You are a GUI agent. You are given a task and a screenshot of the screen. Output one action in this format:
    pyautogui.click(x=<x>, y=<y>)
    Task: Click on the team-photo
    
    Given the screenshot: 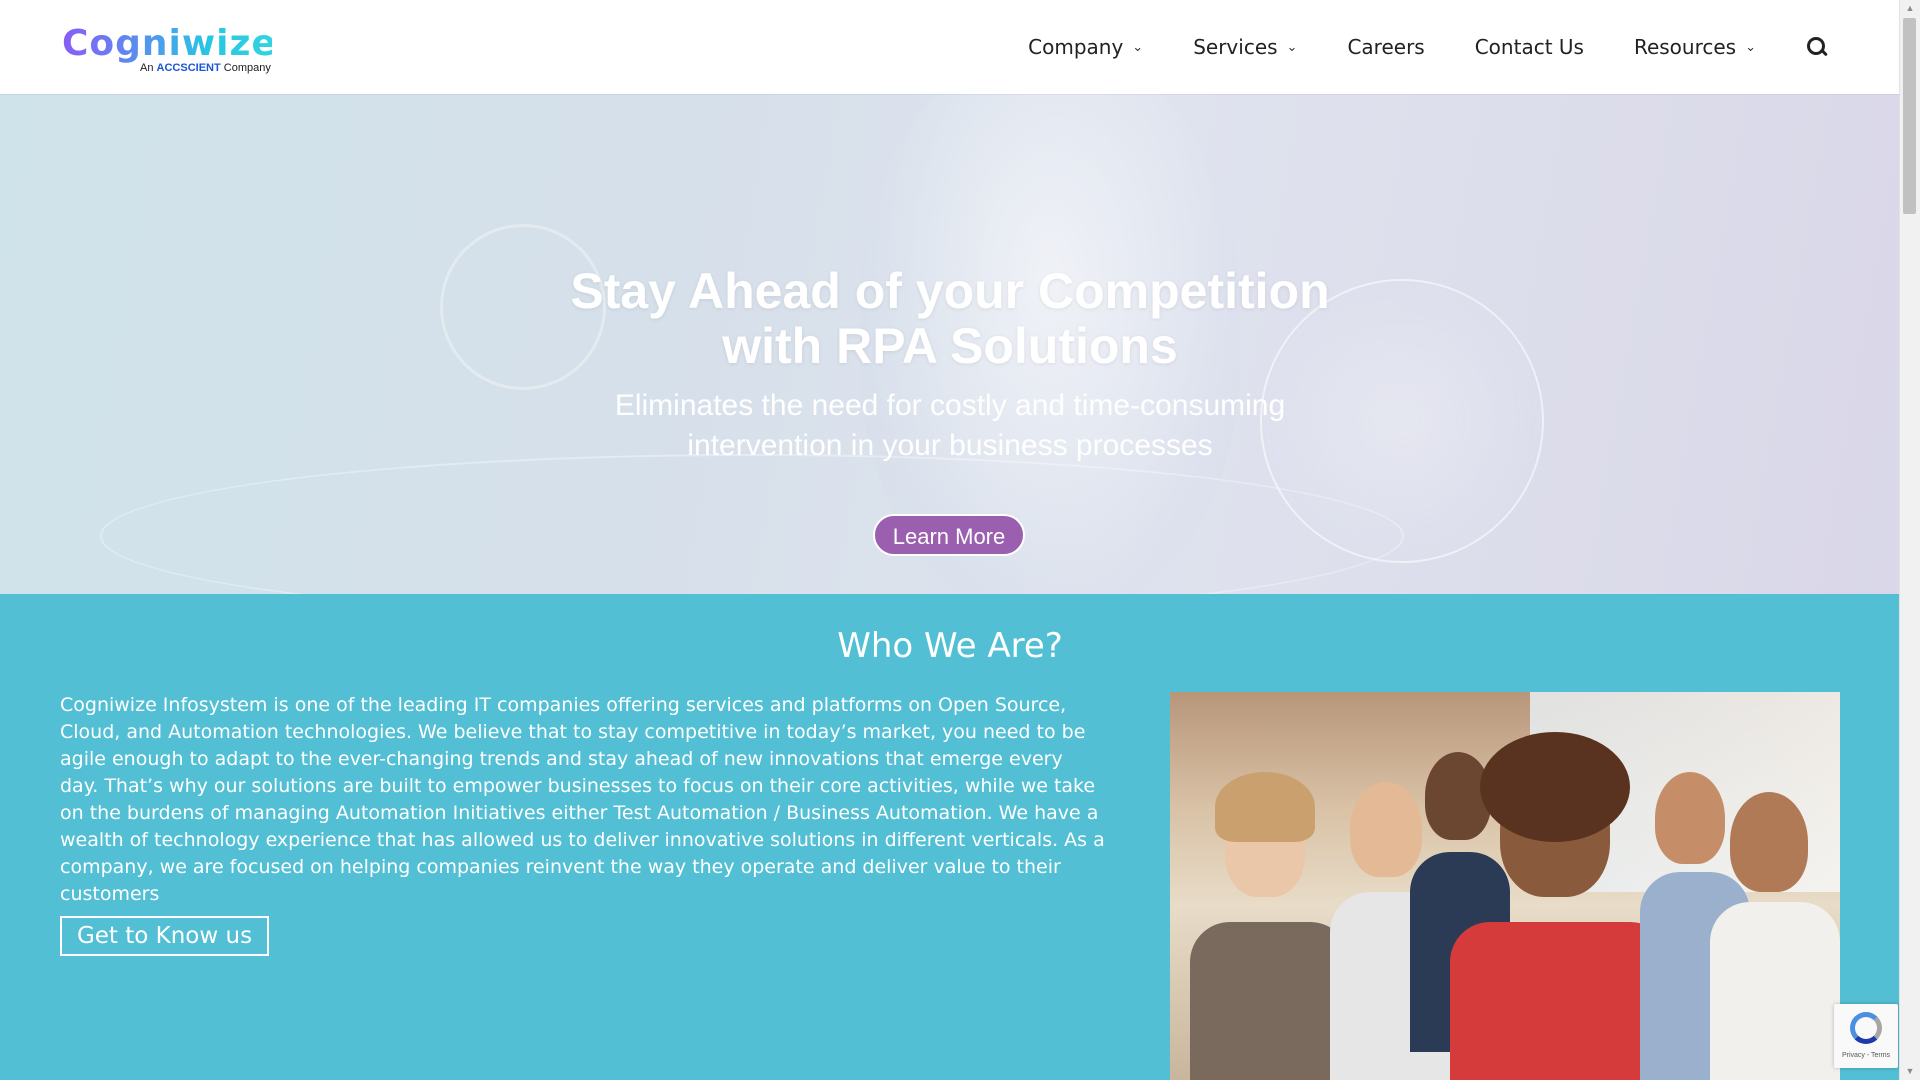 What is the action you would take?
    pyautogui.click(x=1505, y=886)
    